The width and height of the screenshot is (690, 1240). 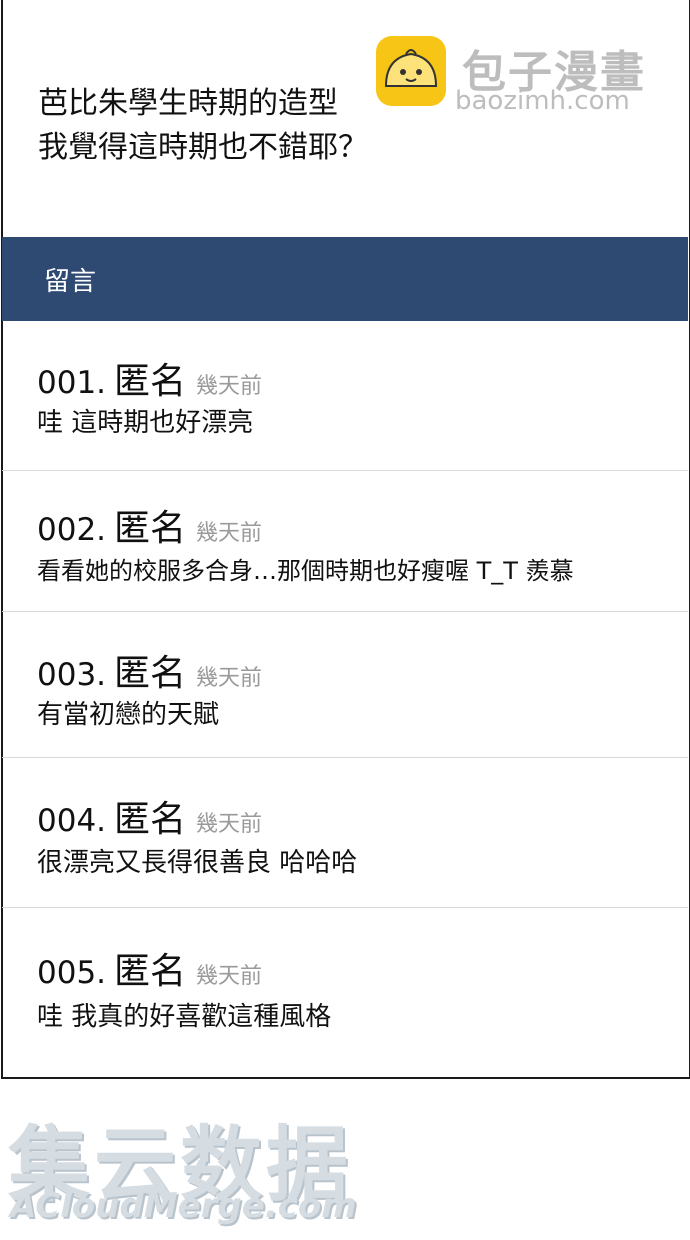 I want to click on comments-header: 留言, so click(x=345, y=279).